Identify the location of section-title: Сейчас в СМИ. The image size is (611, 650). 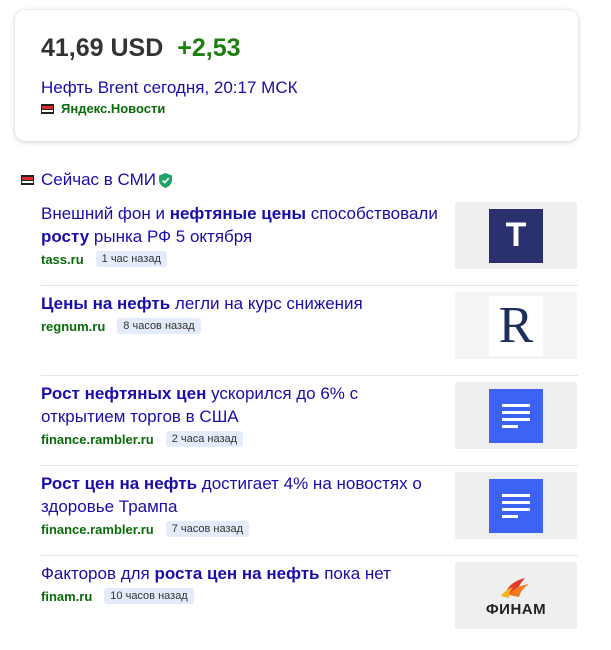
(98, 179).